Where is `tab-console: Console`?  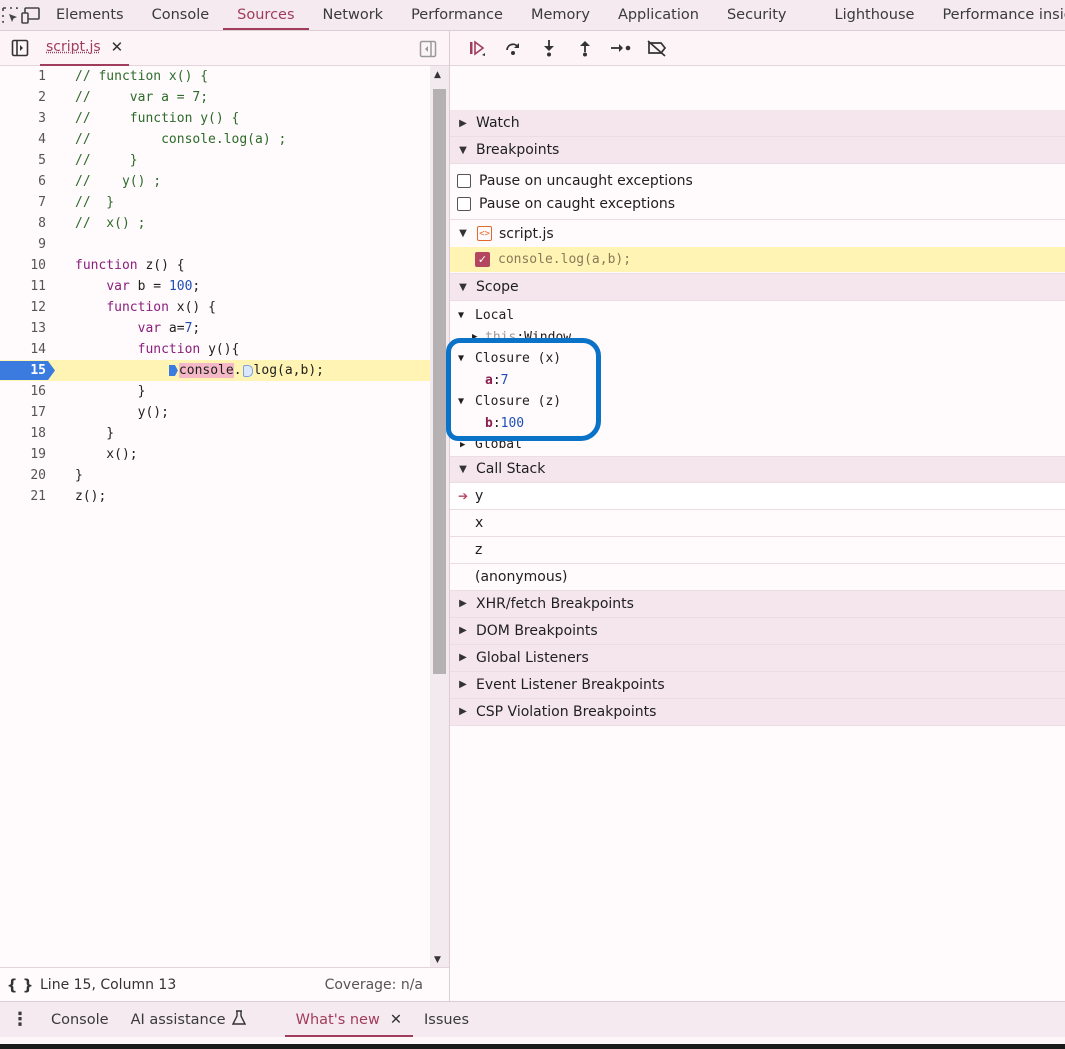 tab-console: Console is located at coordinates (181, 15).